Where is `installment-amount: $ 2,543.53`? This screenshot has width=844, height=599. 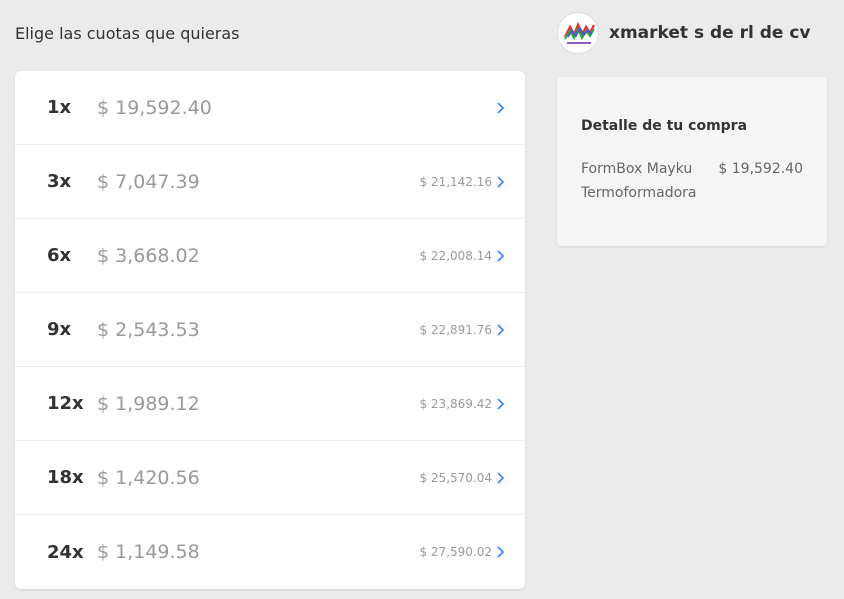 installment-amount: $ 2,543.53 is located at coordinates (148, 329).